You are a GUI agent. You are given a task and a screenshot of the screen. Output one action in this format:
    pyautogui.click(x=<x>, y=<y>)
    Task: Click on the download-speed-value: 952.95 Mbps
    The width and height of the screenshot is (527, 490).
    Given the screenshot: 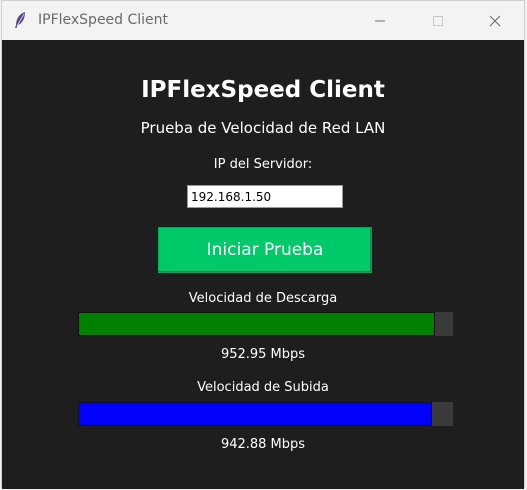 What is the action you would take?
    pyautogui.click(x=263, y=354)
    